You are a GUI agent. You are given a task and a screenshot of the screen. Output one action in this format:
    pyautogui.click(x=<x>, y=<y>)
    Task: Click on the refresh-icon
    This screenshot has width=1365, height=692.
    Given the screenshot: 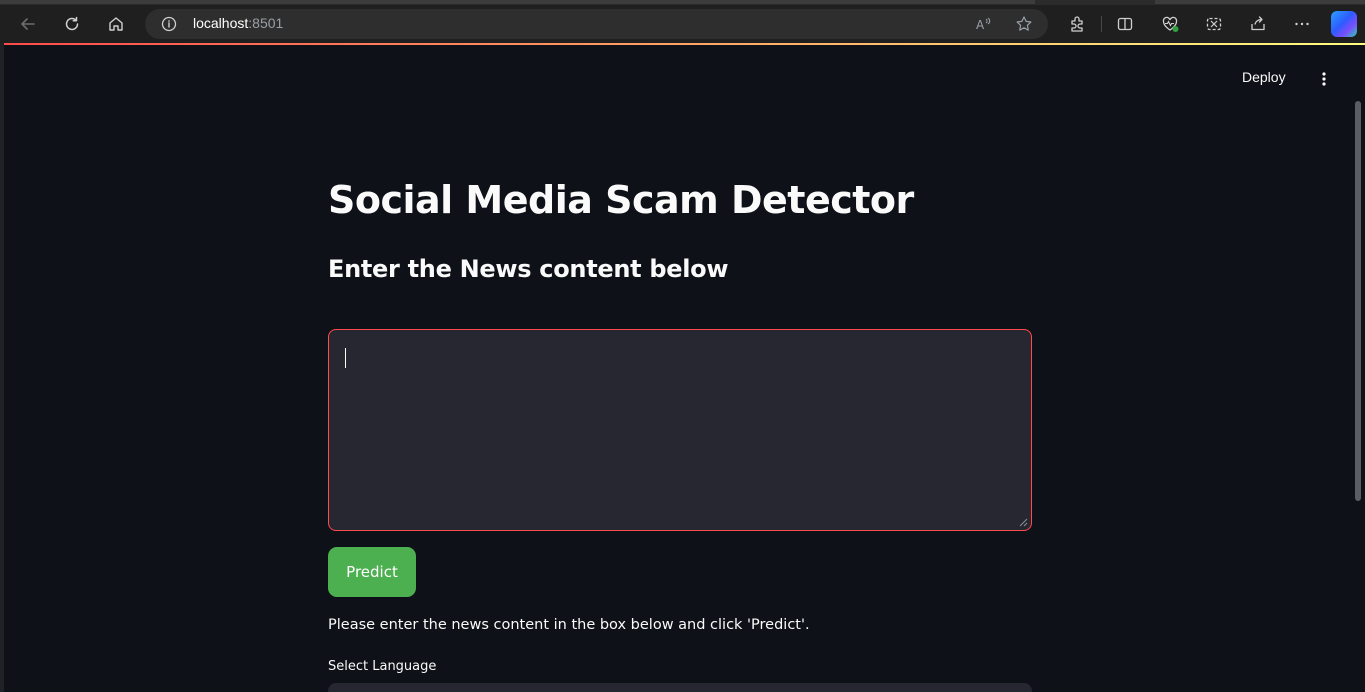 What is the action you would take?
    pyautogui.click(x=72, y=24)
    